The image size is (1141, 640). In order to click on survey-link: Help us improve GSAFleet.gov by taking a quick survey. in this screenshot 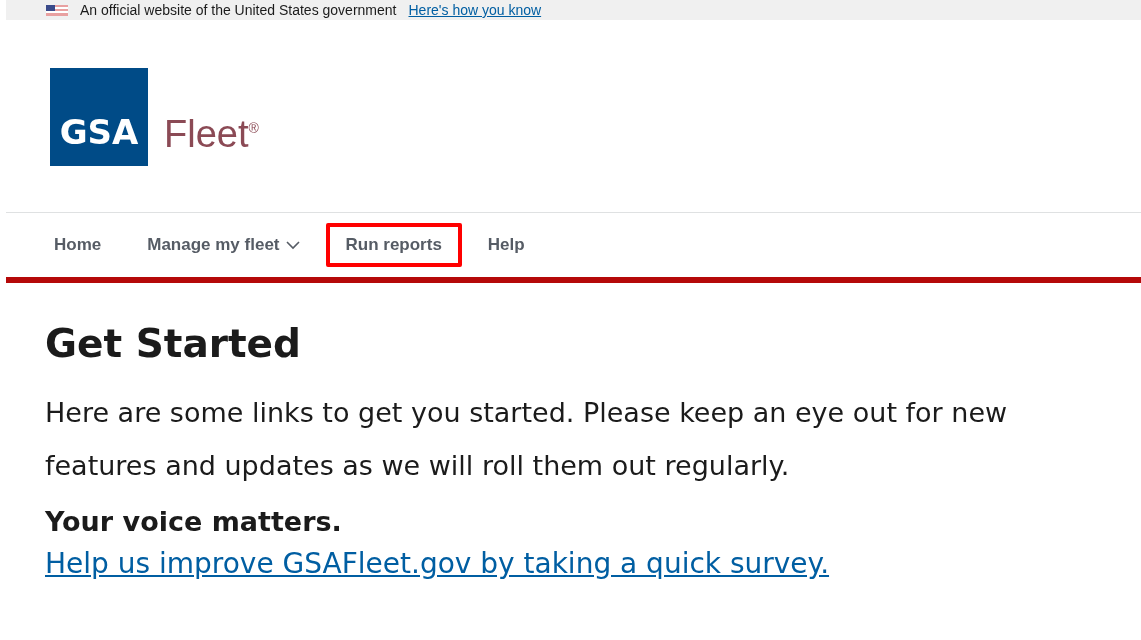, I will do `click(437, 563)`.